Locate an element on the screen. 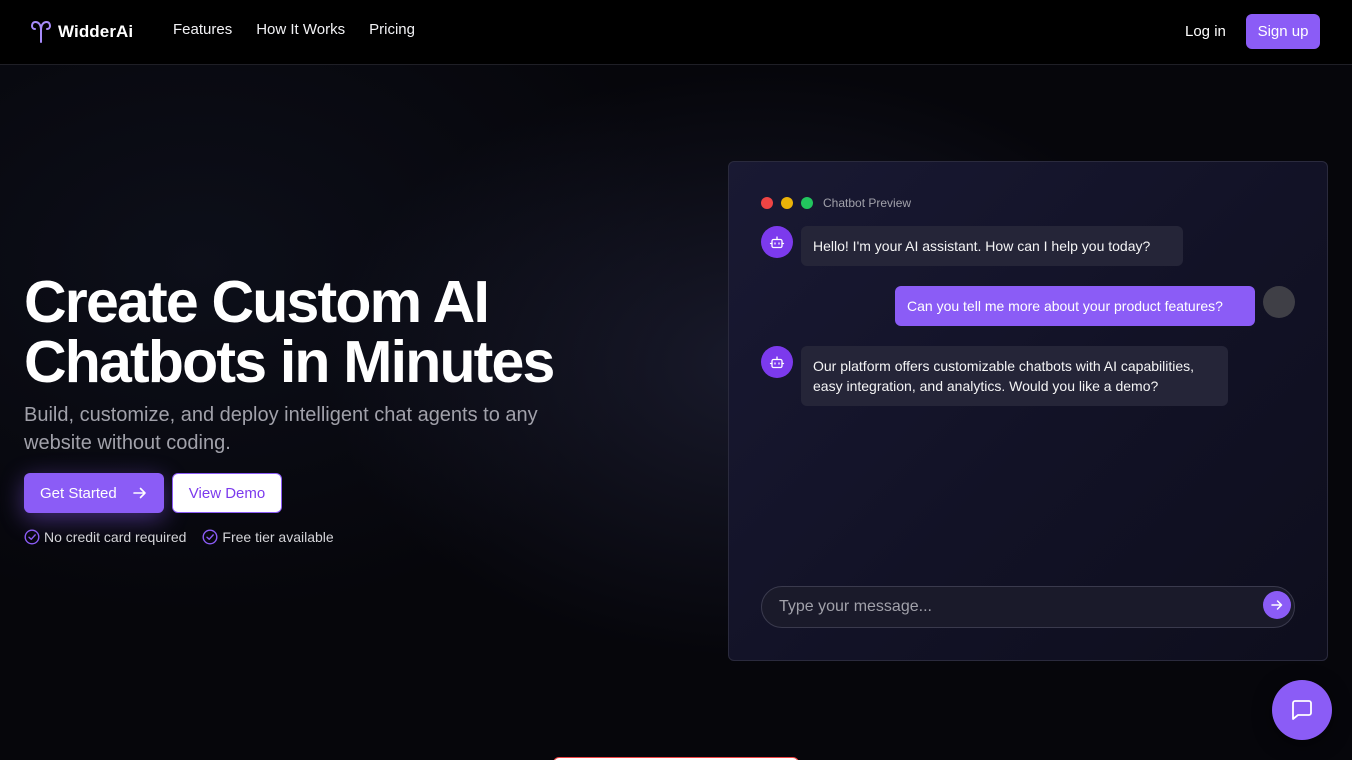  brand-logo: WidderAi is located at coordinates (81, 32).